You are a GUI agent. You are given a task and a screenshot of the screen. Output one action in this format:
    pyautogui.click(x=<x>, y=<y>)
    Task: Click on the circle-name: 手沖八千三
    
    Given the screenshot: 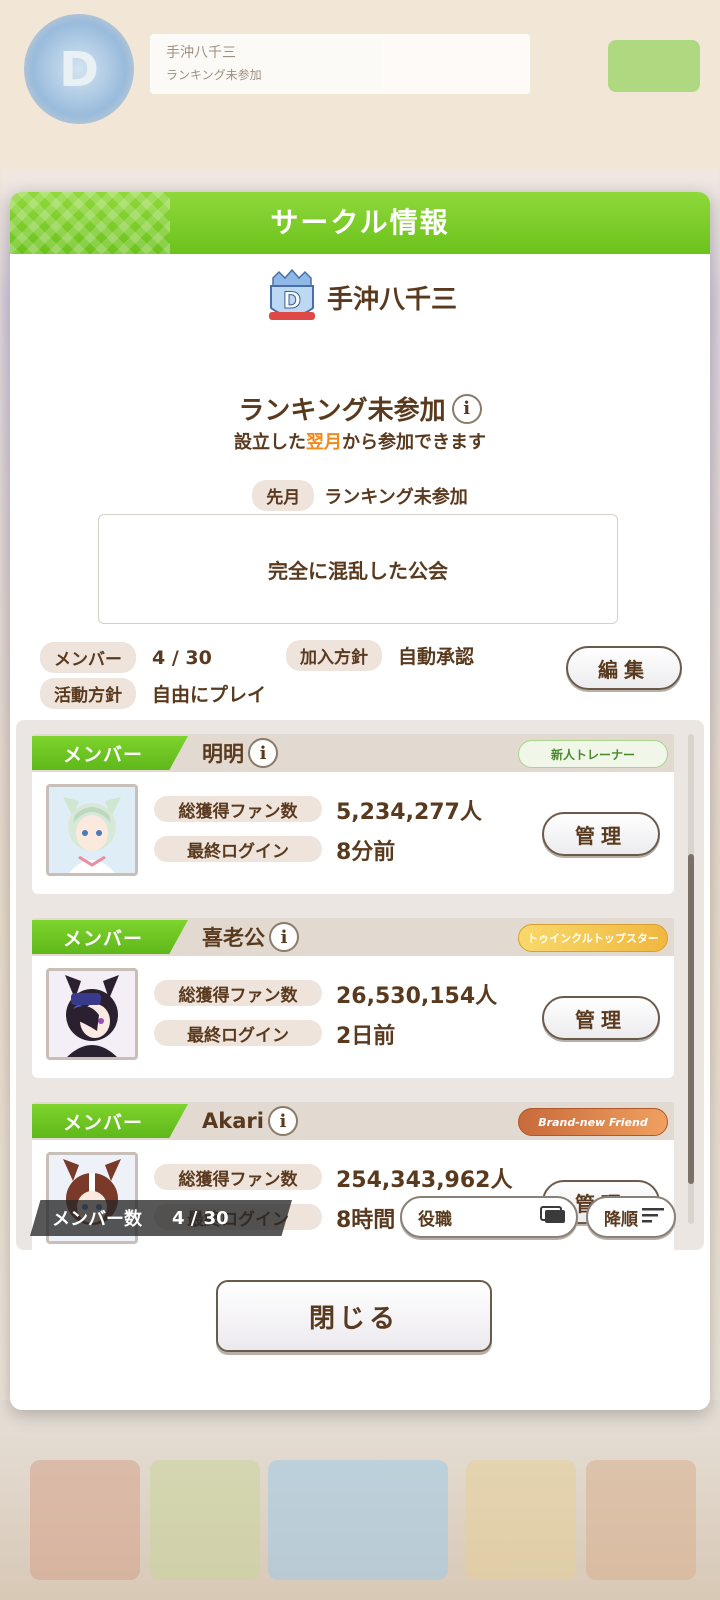 What is the action you would take?
    pyautogui.click(x=391, y=299)
    